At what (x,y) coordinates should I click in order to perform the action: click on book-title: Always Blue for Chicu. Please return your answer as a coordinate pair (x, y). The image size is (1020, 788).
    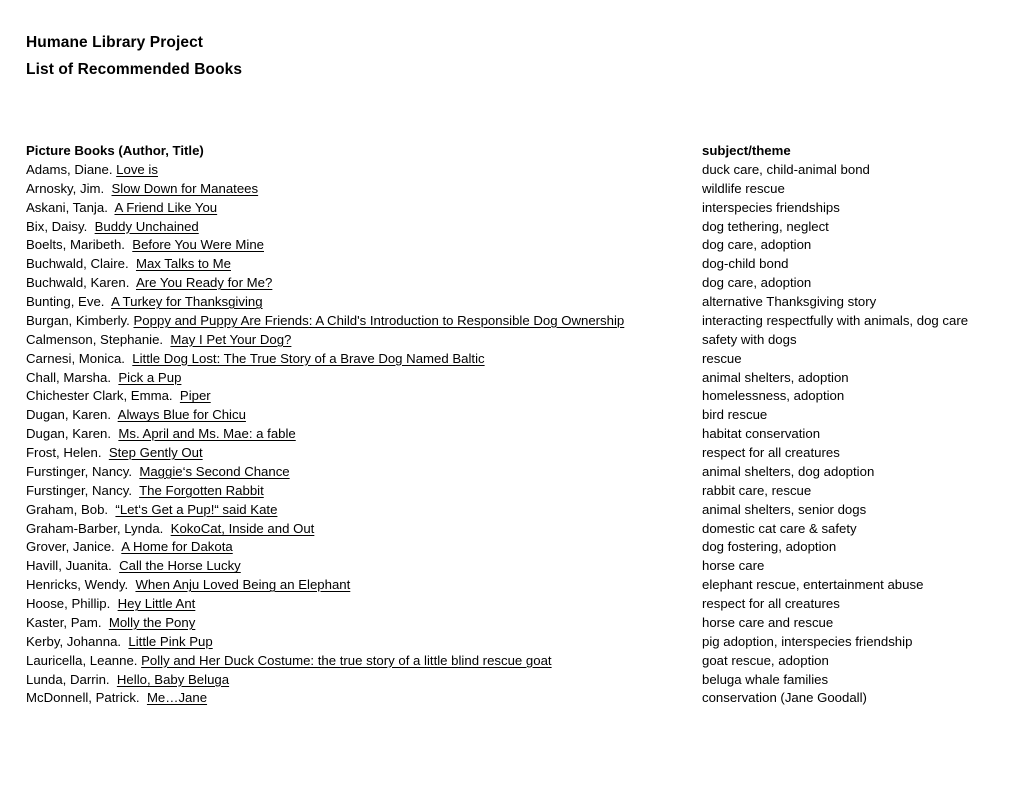
    Looking at the image, I should click on (181, 415).